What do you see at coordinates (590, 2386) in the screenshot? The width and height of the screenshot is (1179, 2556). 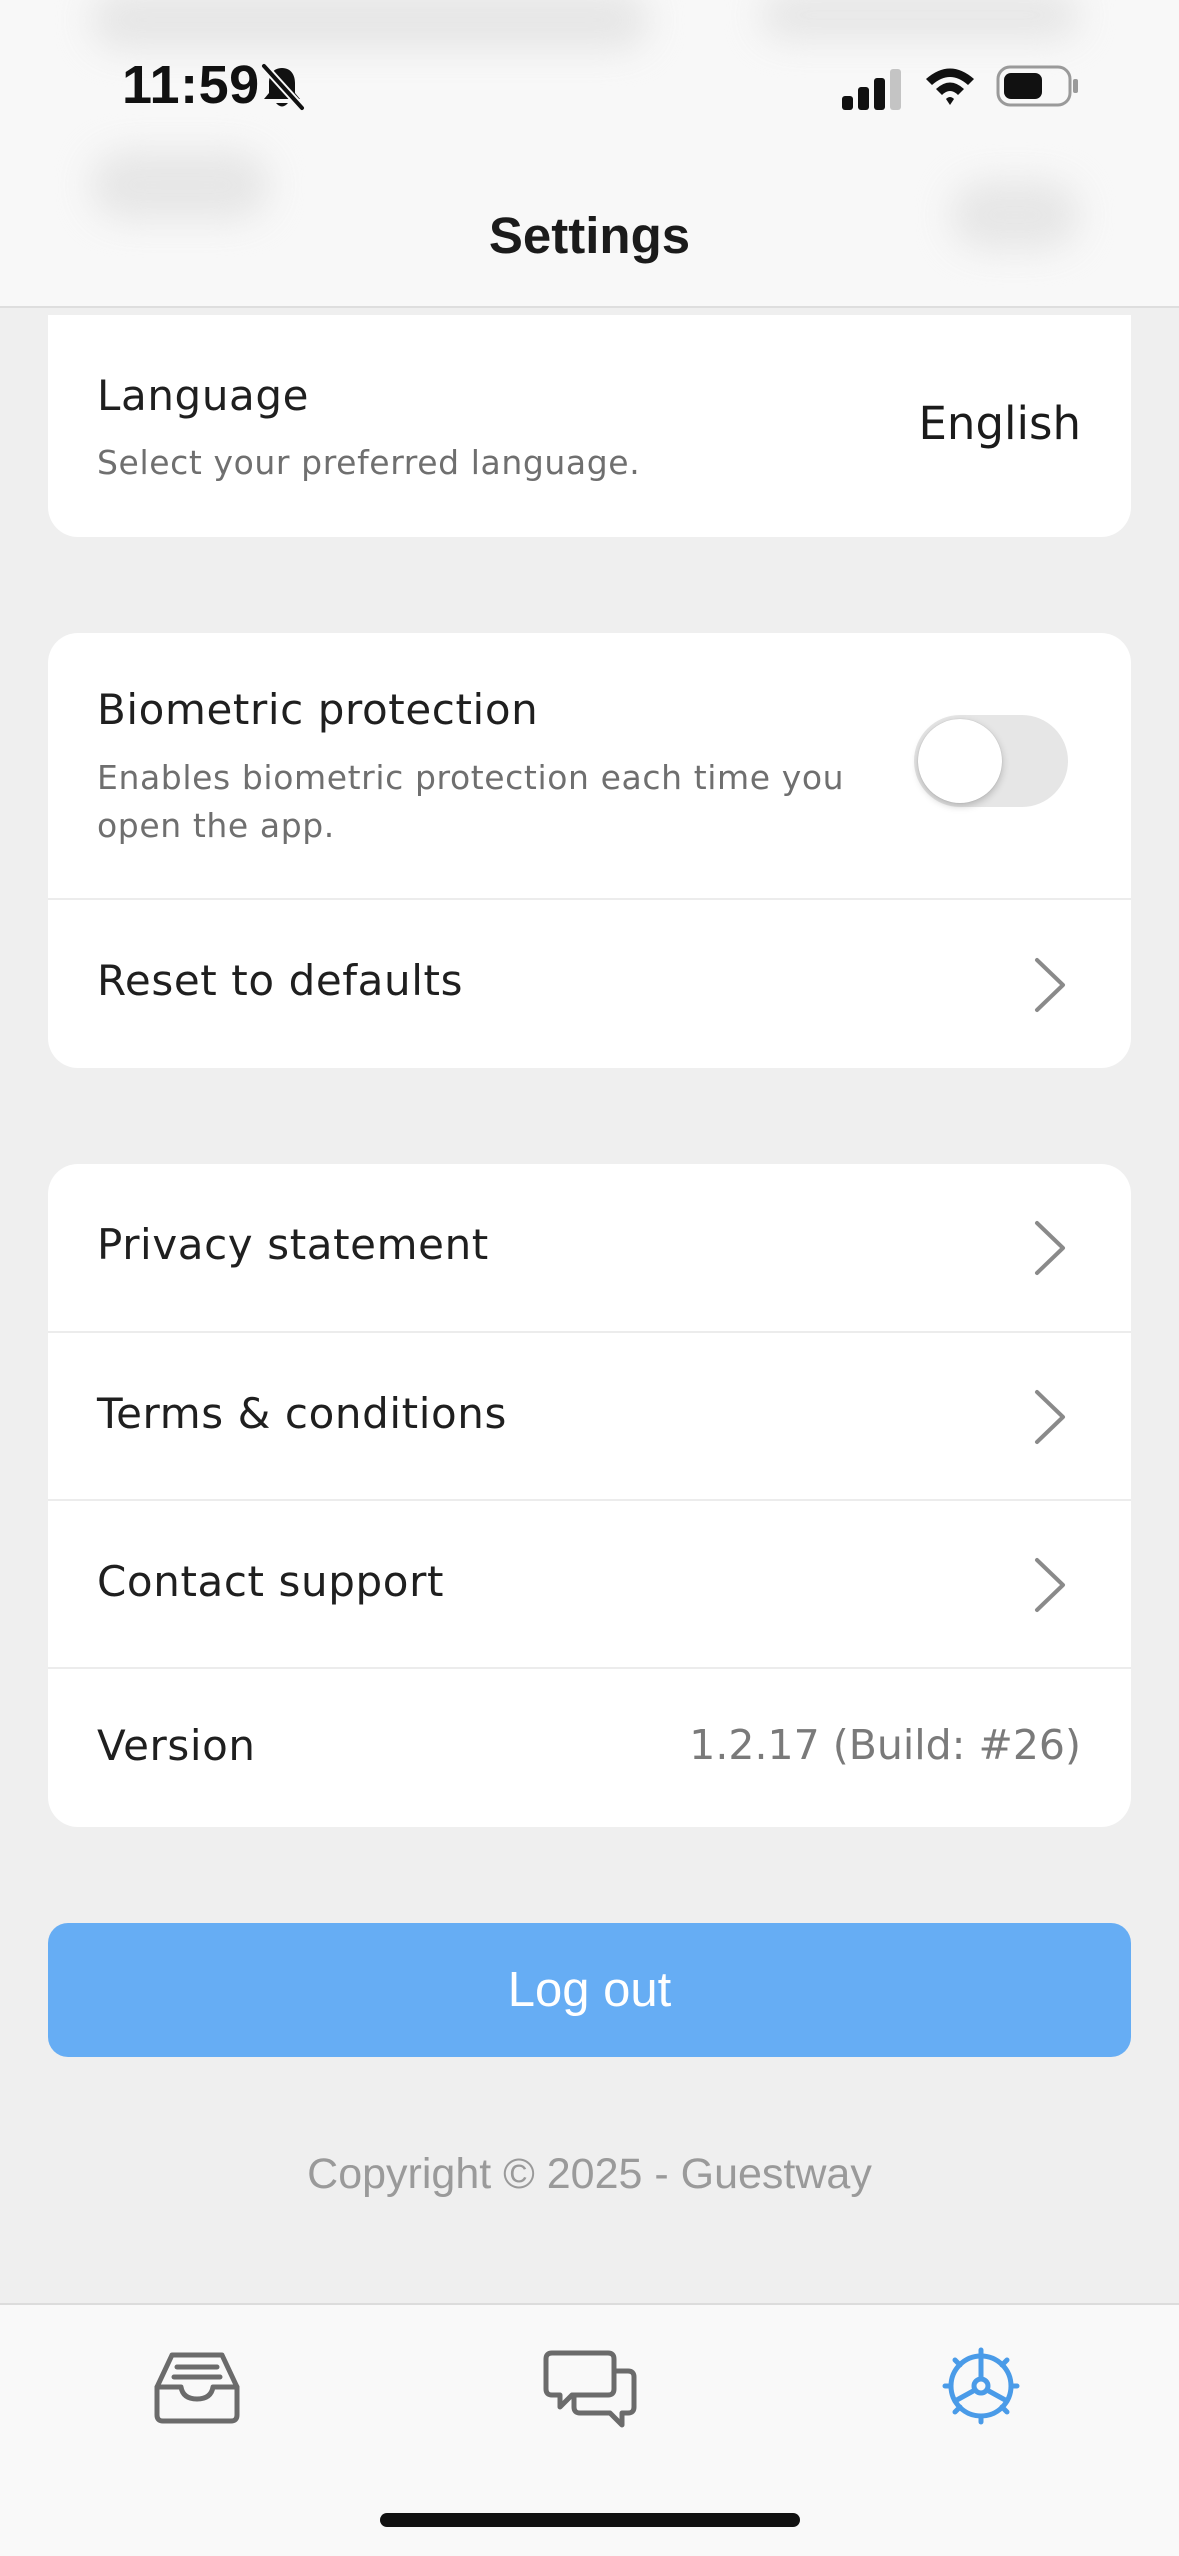 I see `chat-bubbles-icon` at bounding box center [590, 2386].